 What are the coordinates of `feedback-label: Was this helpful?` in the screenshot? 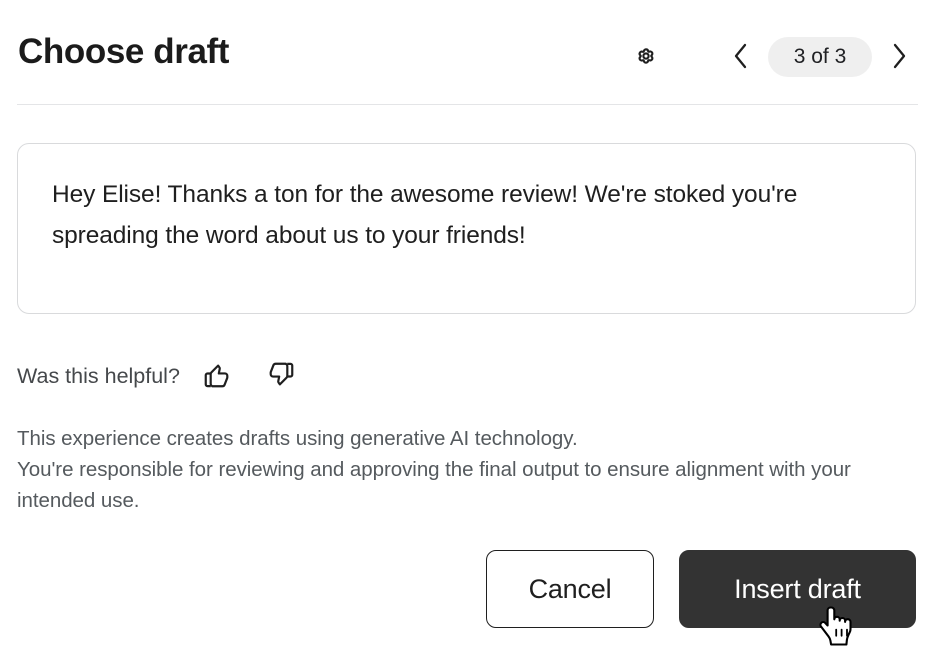 It's located at (98, 375).